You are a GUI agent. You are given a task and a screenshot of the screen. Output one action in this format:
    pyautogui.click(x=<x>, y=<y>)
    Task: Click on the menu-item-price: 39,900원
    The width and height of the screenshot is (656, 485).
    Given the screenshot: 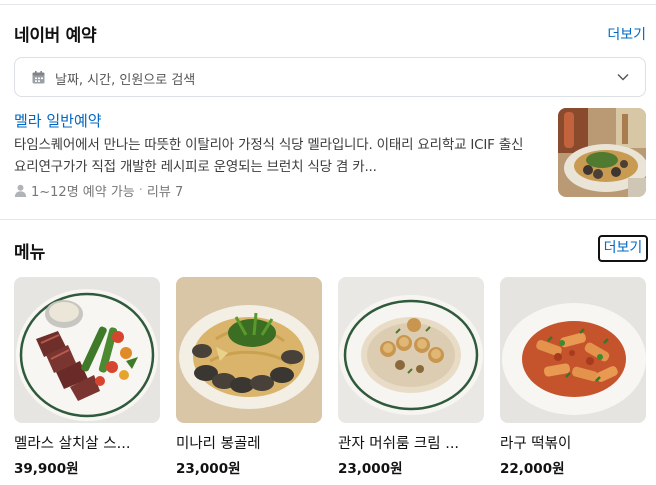 What is the action you would take?
    pyautogui.click(x=46, y=469)
    